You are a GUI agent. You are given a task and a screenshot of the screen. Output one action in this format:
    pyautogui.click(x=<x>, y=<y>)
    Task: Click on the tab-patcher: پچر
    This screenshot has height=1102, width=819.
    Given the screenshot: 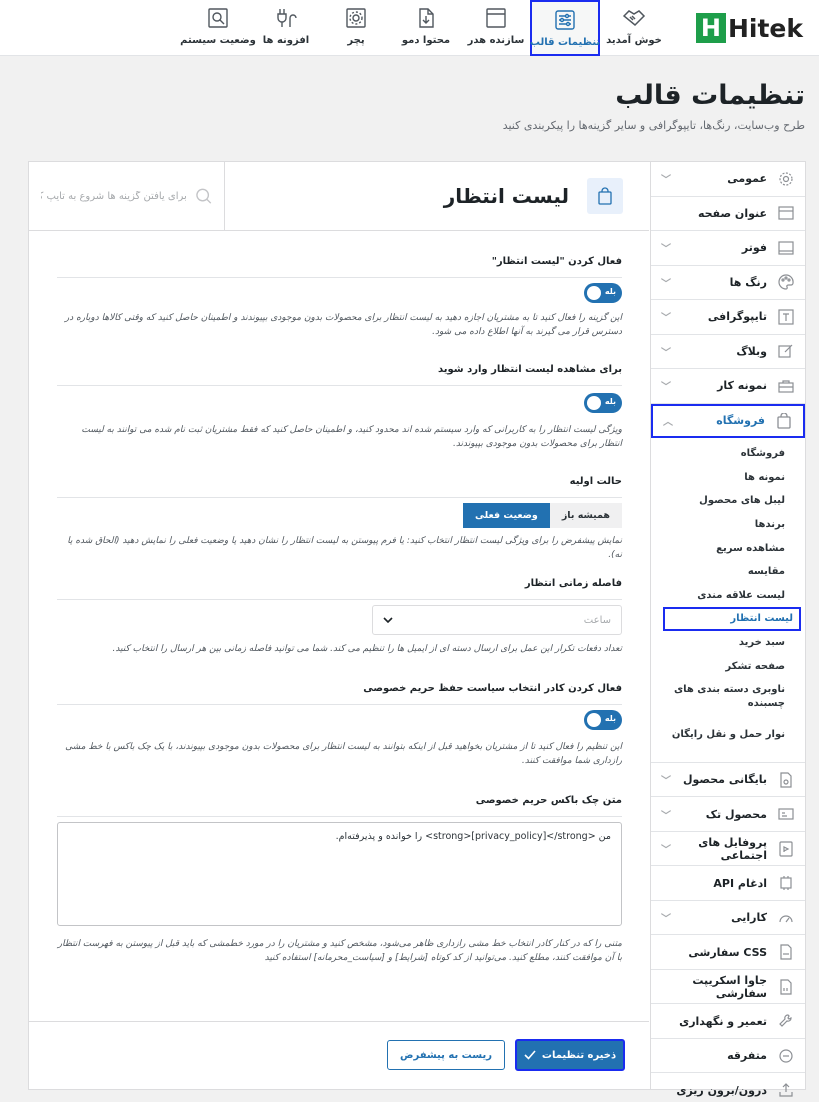 What is the action you would take?
    pyautogui.click(x=356, y=28)
    